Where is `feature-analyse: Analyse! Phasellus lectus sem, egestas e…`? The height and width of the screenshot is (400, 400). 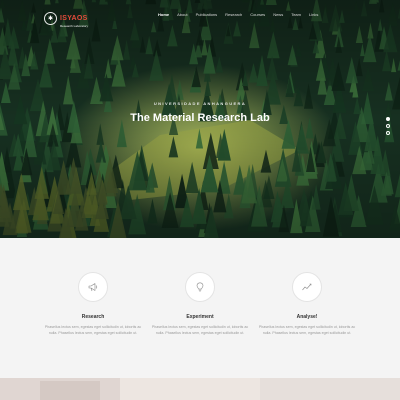
feature-analyse: Analyse! Phasellus lectus sem, egestas e… is located at coordinates (307, 304).